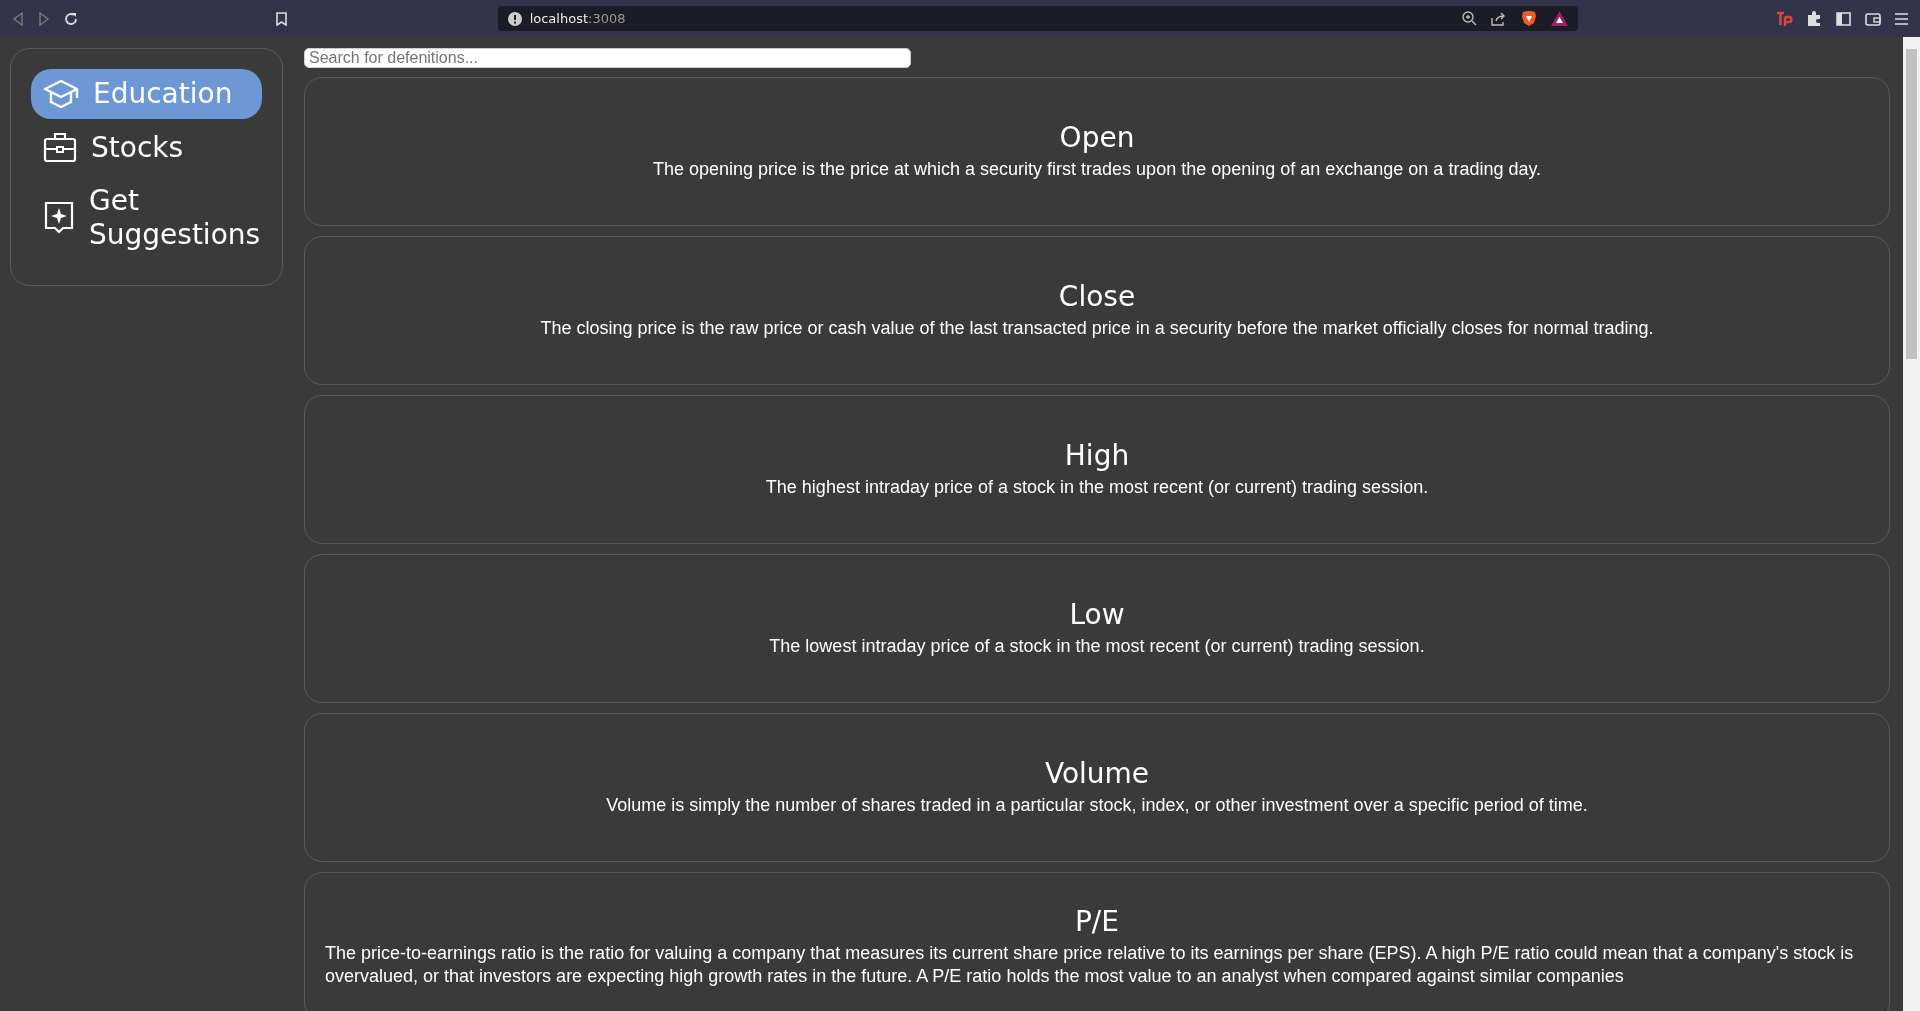  I want to click on url-text: localhost:3008, so click(577, 18).